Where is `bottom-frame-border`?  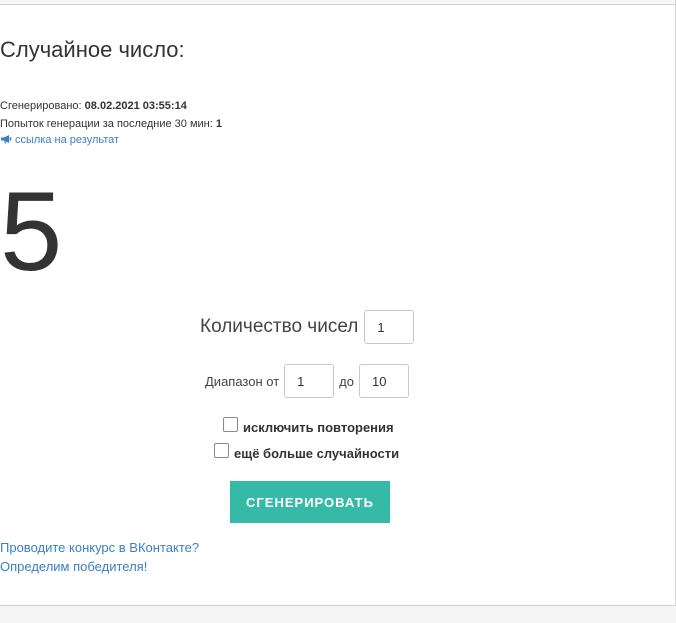
bottom-frame-border is located at coordinates (338, 614).